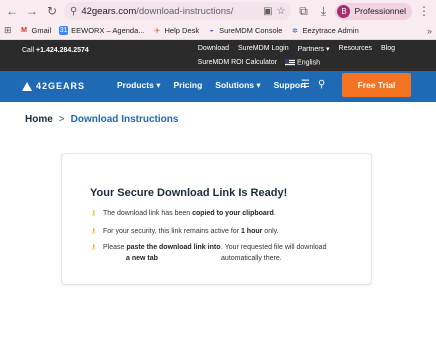  What do you see at coordinates (39, 119) in the screenshot?
I see `breadcrumb-home: Home` at bounding box center [39, 119].